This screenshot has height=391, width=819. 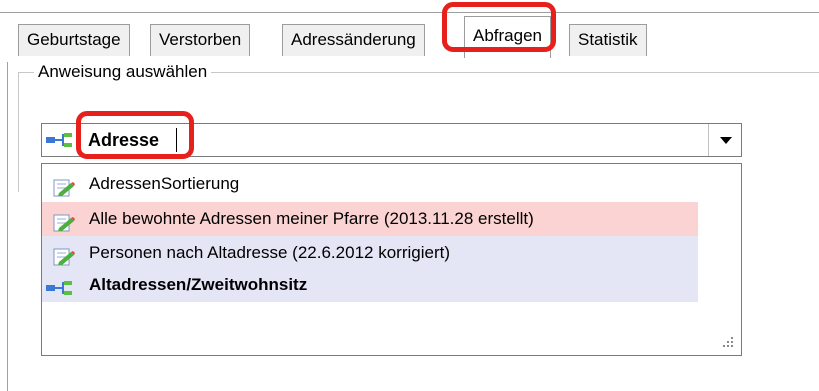 What do you see at coordinates (198, 284) in the screenshot?
I see `list-item-label: Altadressen/Zweitwohnsitz` at bounding box center [198, 284].